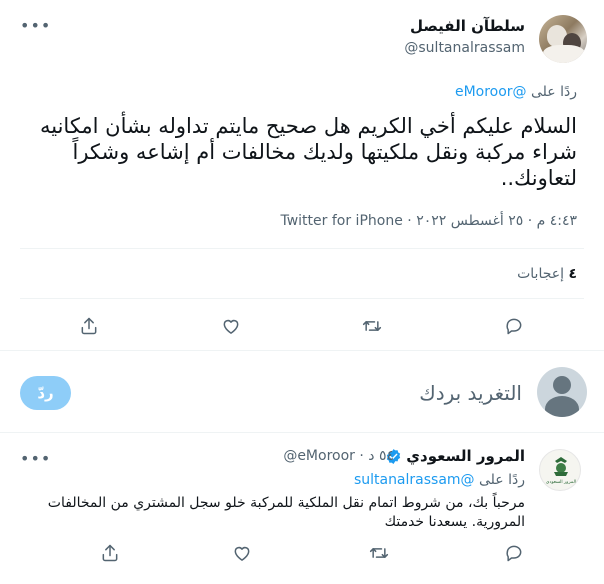  Describe the element at coordinates (319, 456) in the screenshot. I see `author-handle: @eMoroor` at that location.